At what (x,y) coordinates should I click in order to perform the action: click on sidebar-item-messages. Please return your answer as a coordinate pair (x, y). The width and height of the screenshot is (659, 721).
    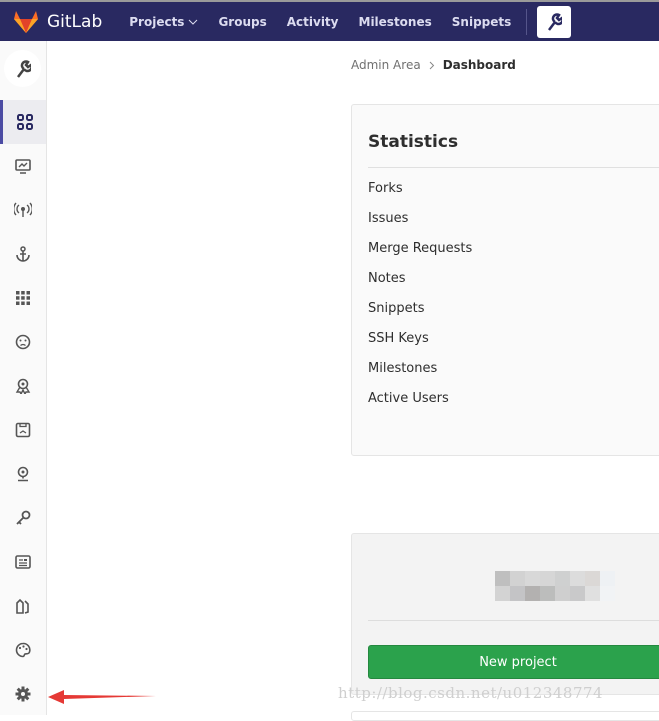
    Looking at the image, I should click on (23, 210).